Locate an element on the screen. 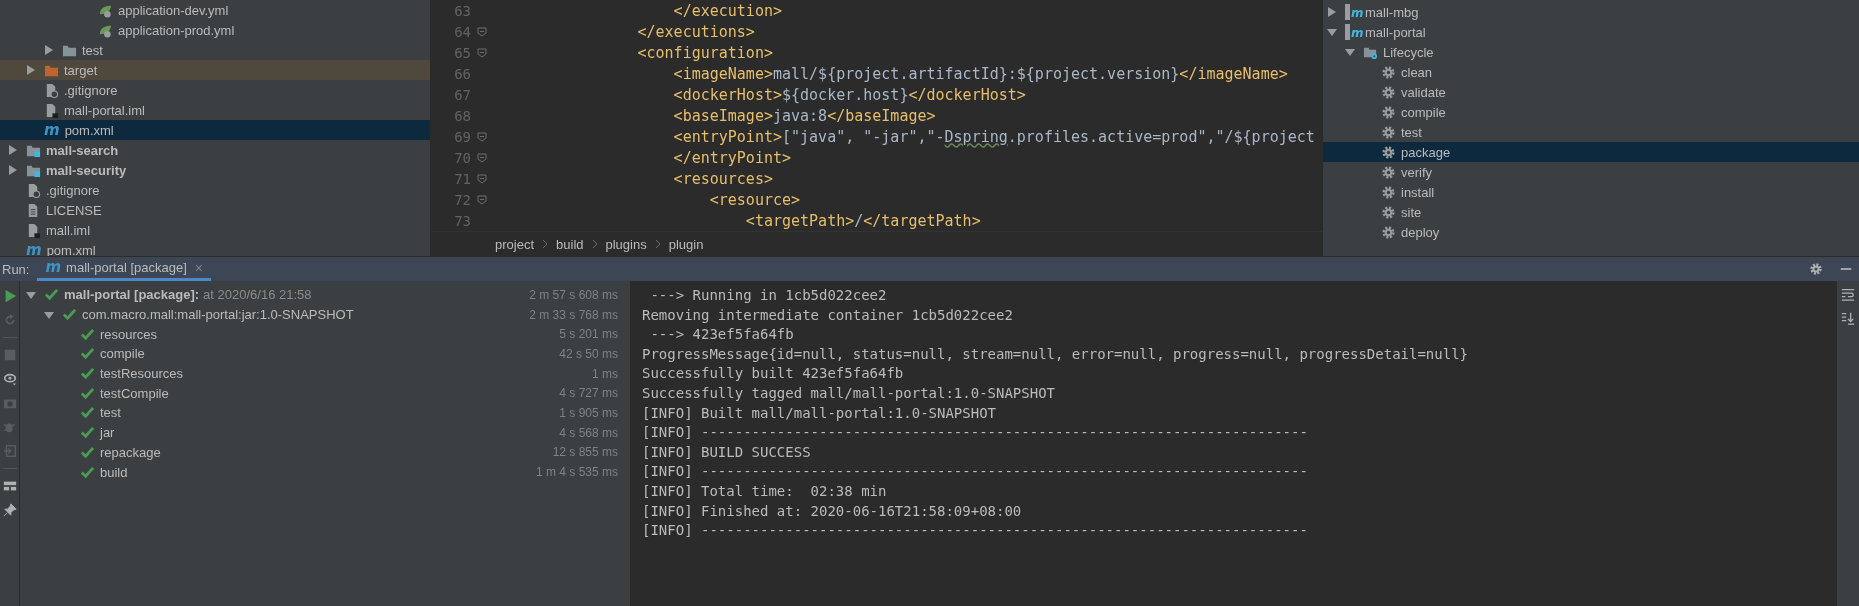 This screenshot has width=1859, height=606. soft-wrap-icon is located at coordinates (1848, 294).